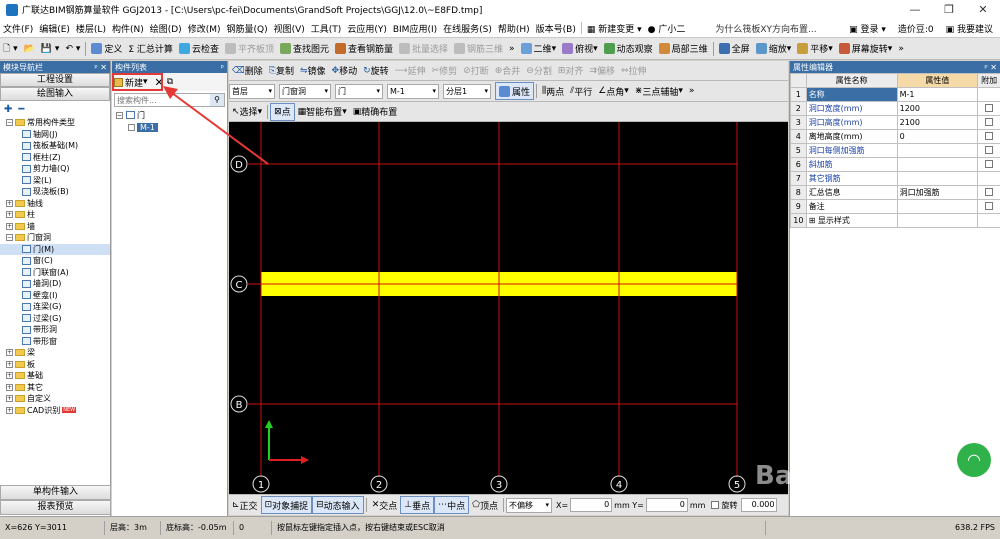 The image size is (1000, 539). Describe the element at coordinates (445, 71) in the screenshot. I see `trim-button: ✂ 修剪` at that location.